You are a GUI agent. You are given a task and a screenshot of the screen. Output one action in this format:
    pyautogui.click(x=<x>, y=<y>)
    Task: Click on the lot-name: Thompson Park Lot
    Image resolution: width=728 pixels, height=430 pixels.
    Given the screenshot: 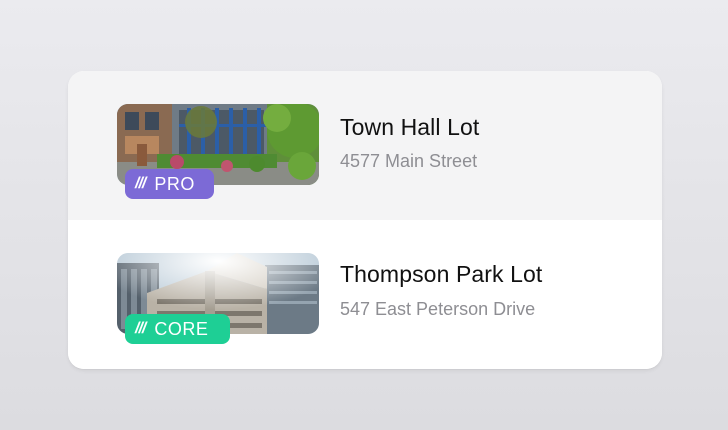 What is the action you would take?
    pyautogui.click(x=441, y=274)
    